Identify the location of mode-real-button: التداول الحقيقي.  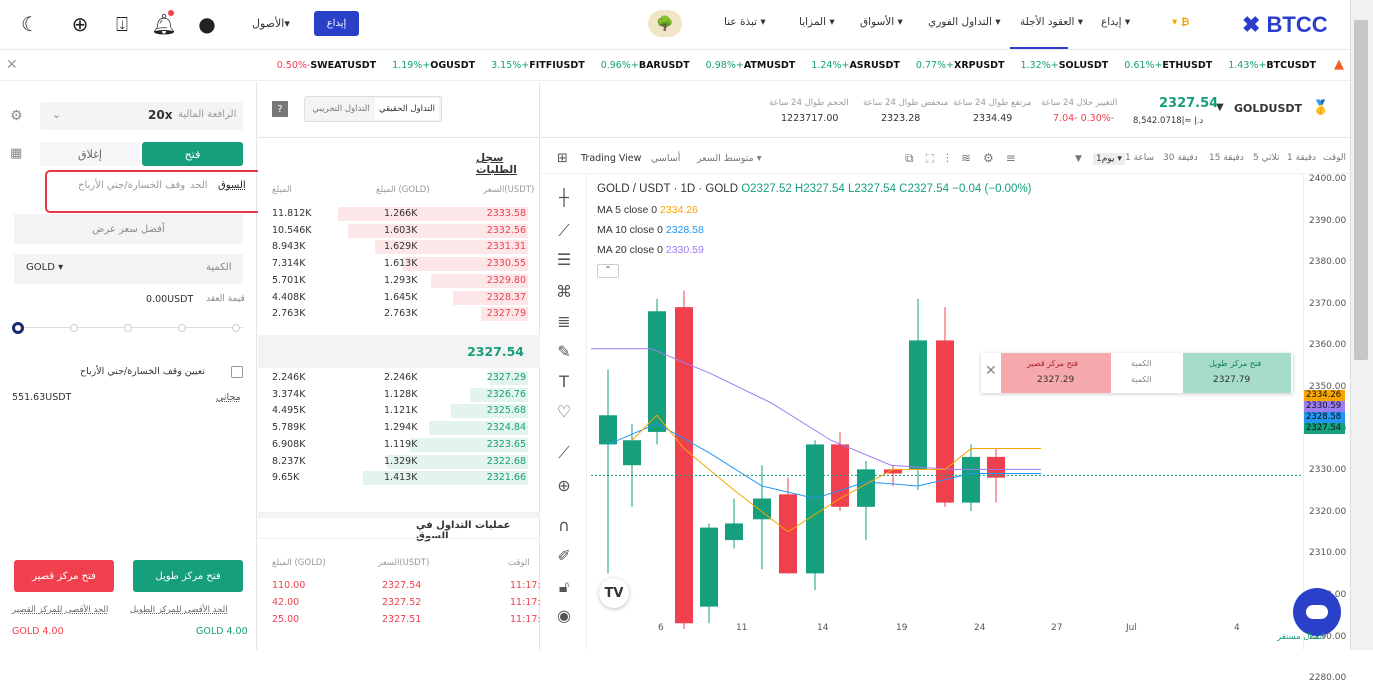
(407, 109).